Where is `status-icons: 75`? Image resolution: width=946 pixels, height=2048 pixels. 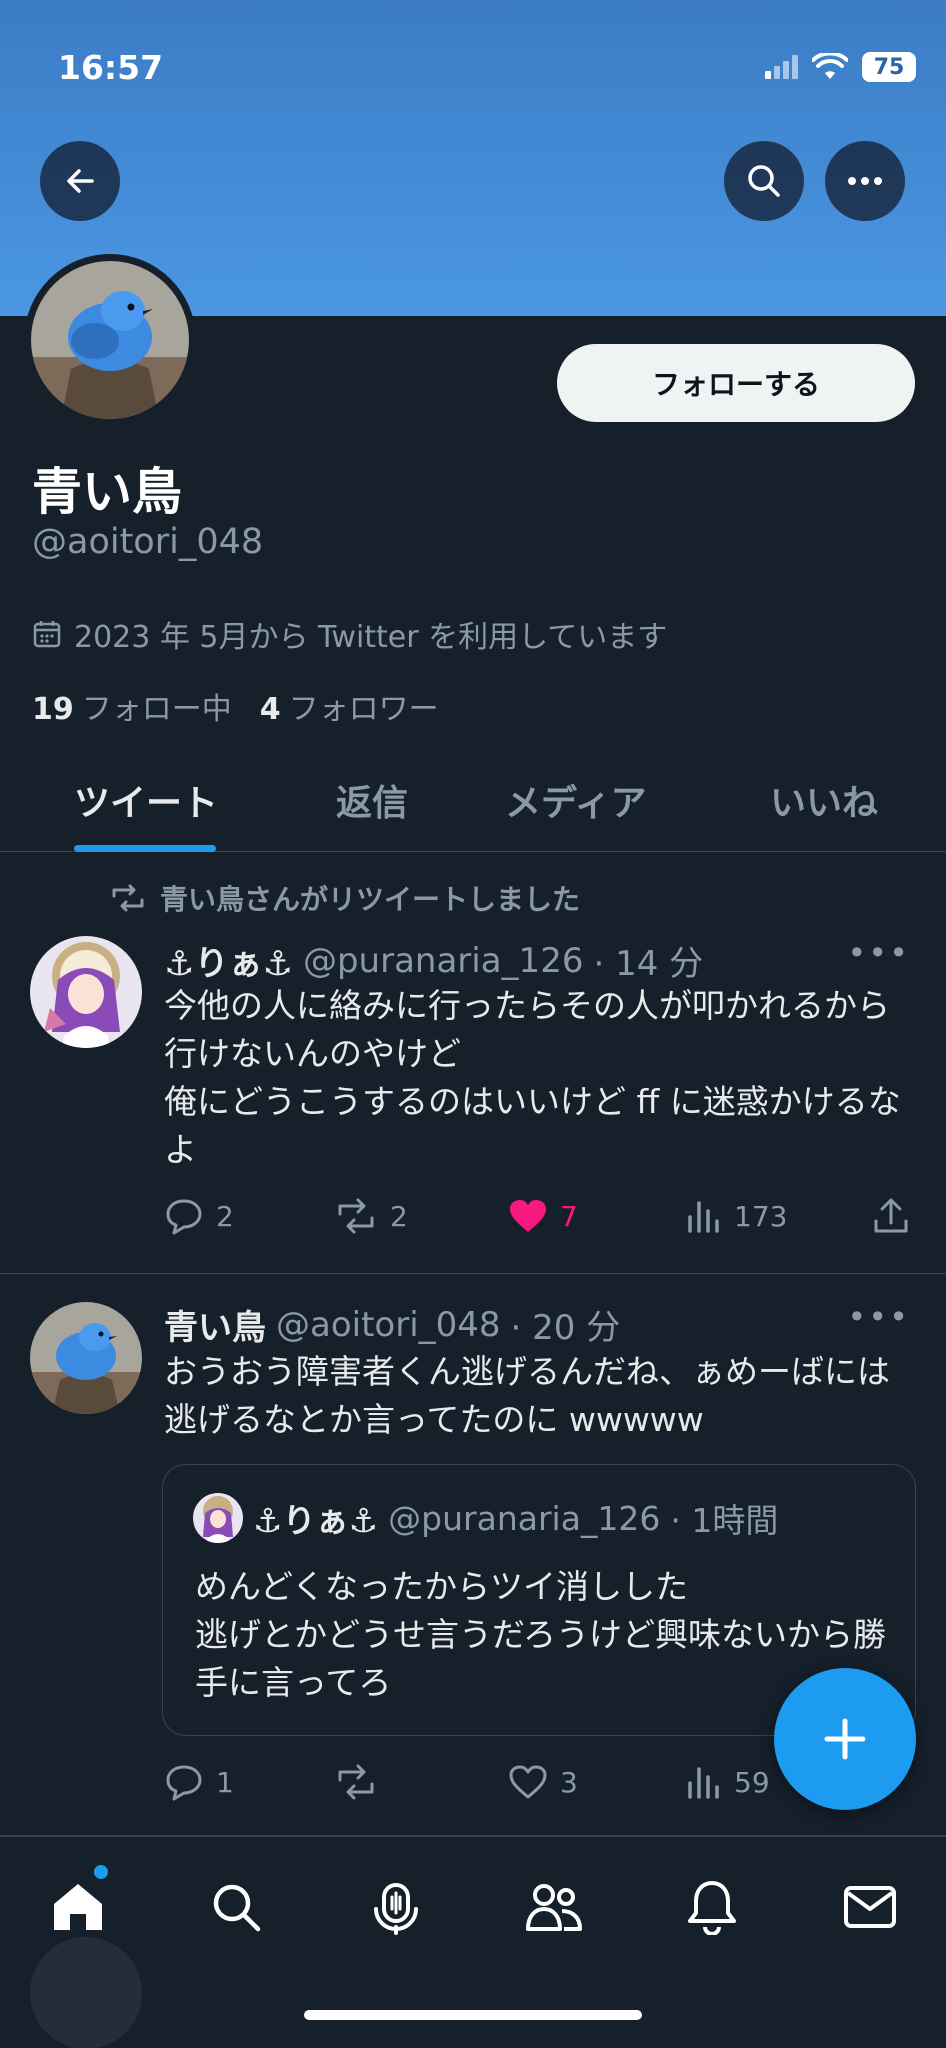 status-icons: 75 is located at coordinates (840, 67).